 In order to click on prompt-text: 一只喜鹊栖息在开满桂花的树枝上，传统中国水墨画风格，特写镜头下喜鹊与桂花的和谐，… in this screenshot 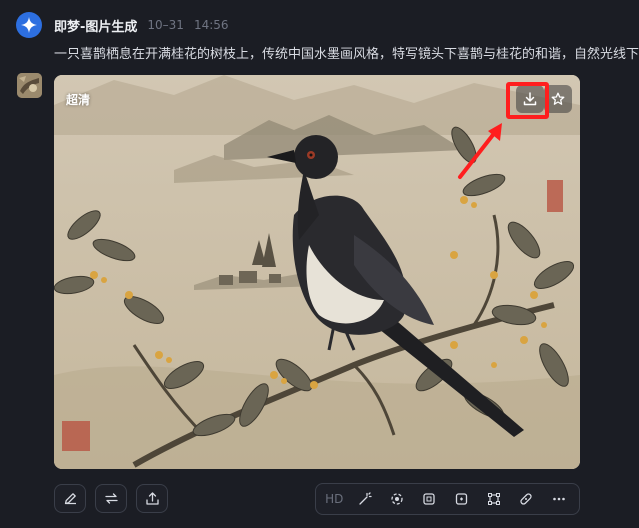, I will do `click(346, 54)`.